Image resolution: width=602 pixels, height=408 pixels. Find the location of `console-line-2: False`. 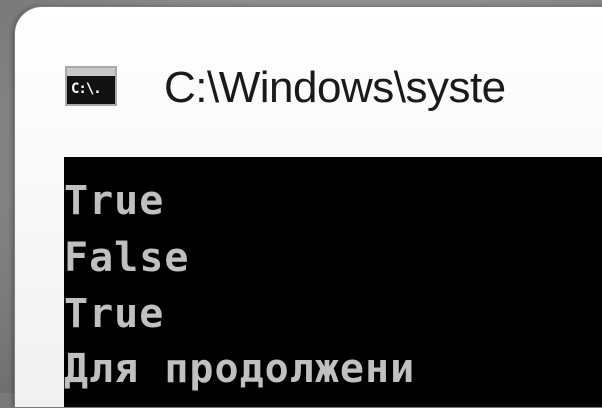

console-line-2: False is located at coordinates (127, 258).